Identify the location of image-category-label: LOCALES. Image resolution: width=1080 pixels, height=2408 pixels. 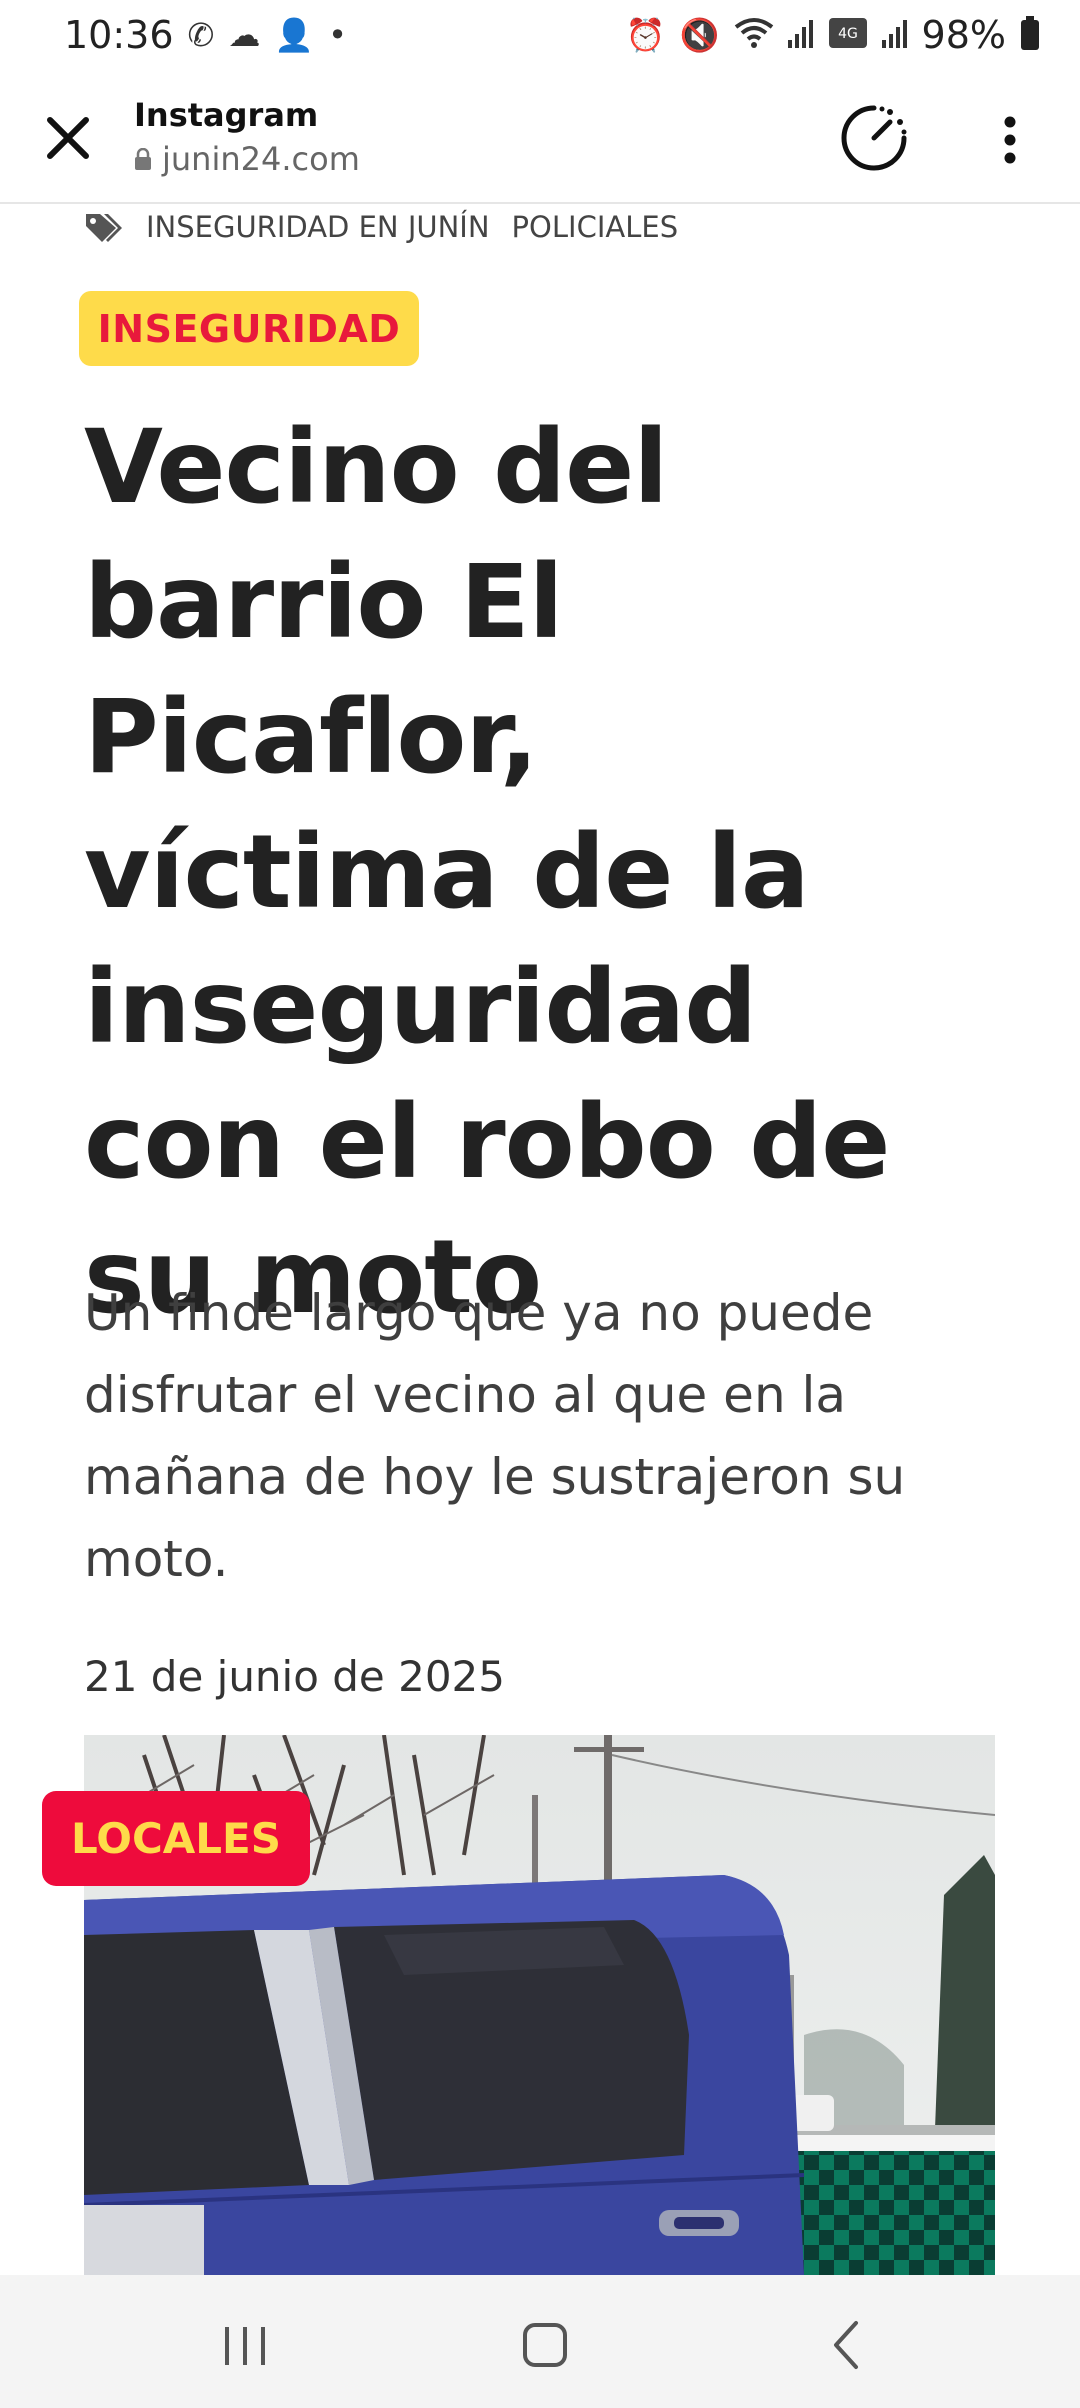
(176, 1838).